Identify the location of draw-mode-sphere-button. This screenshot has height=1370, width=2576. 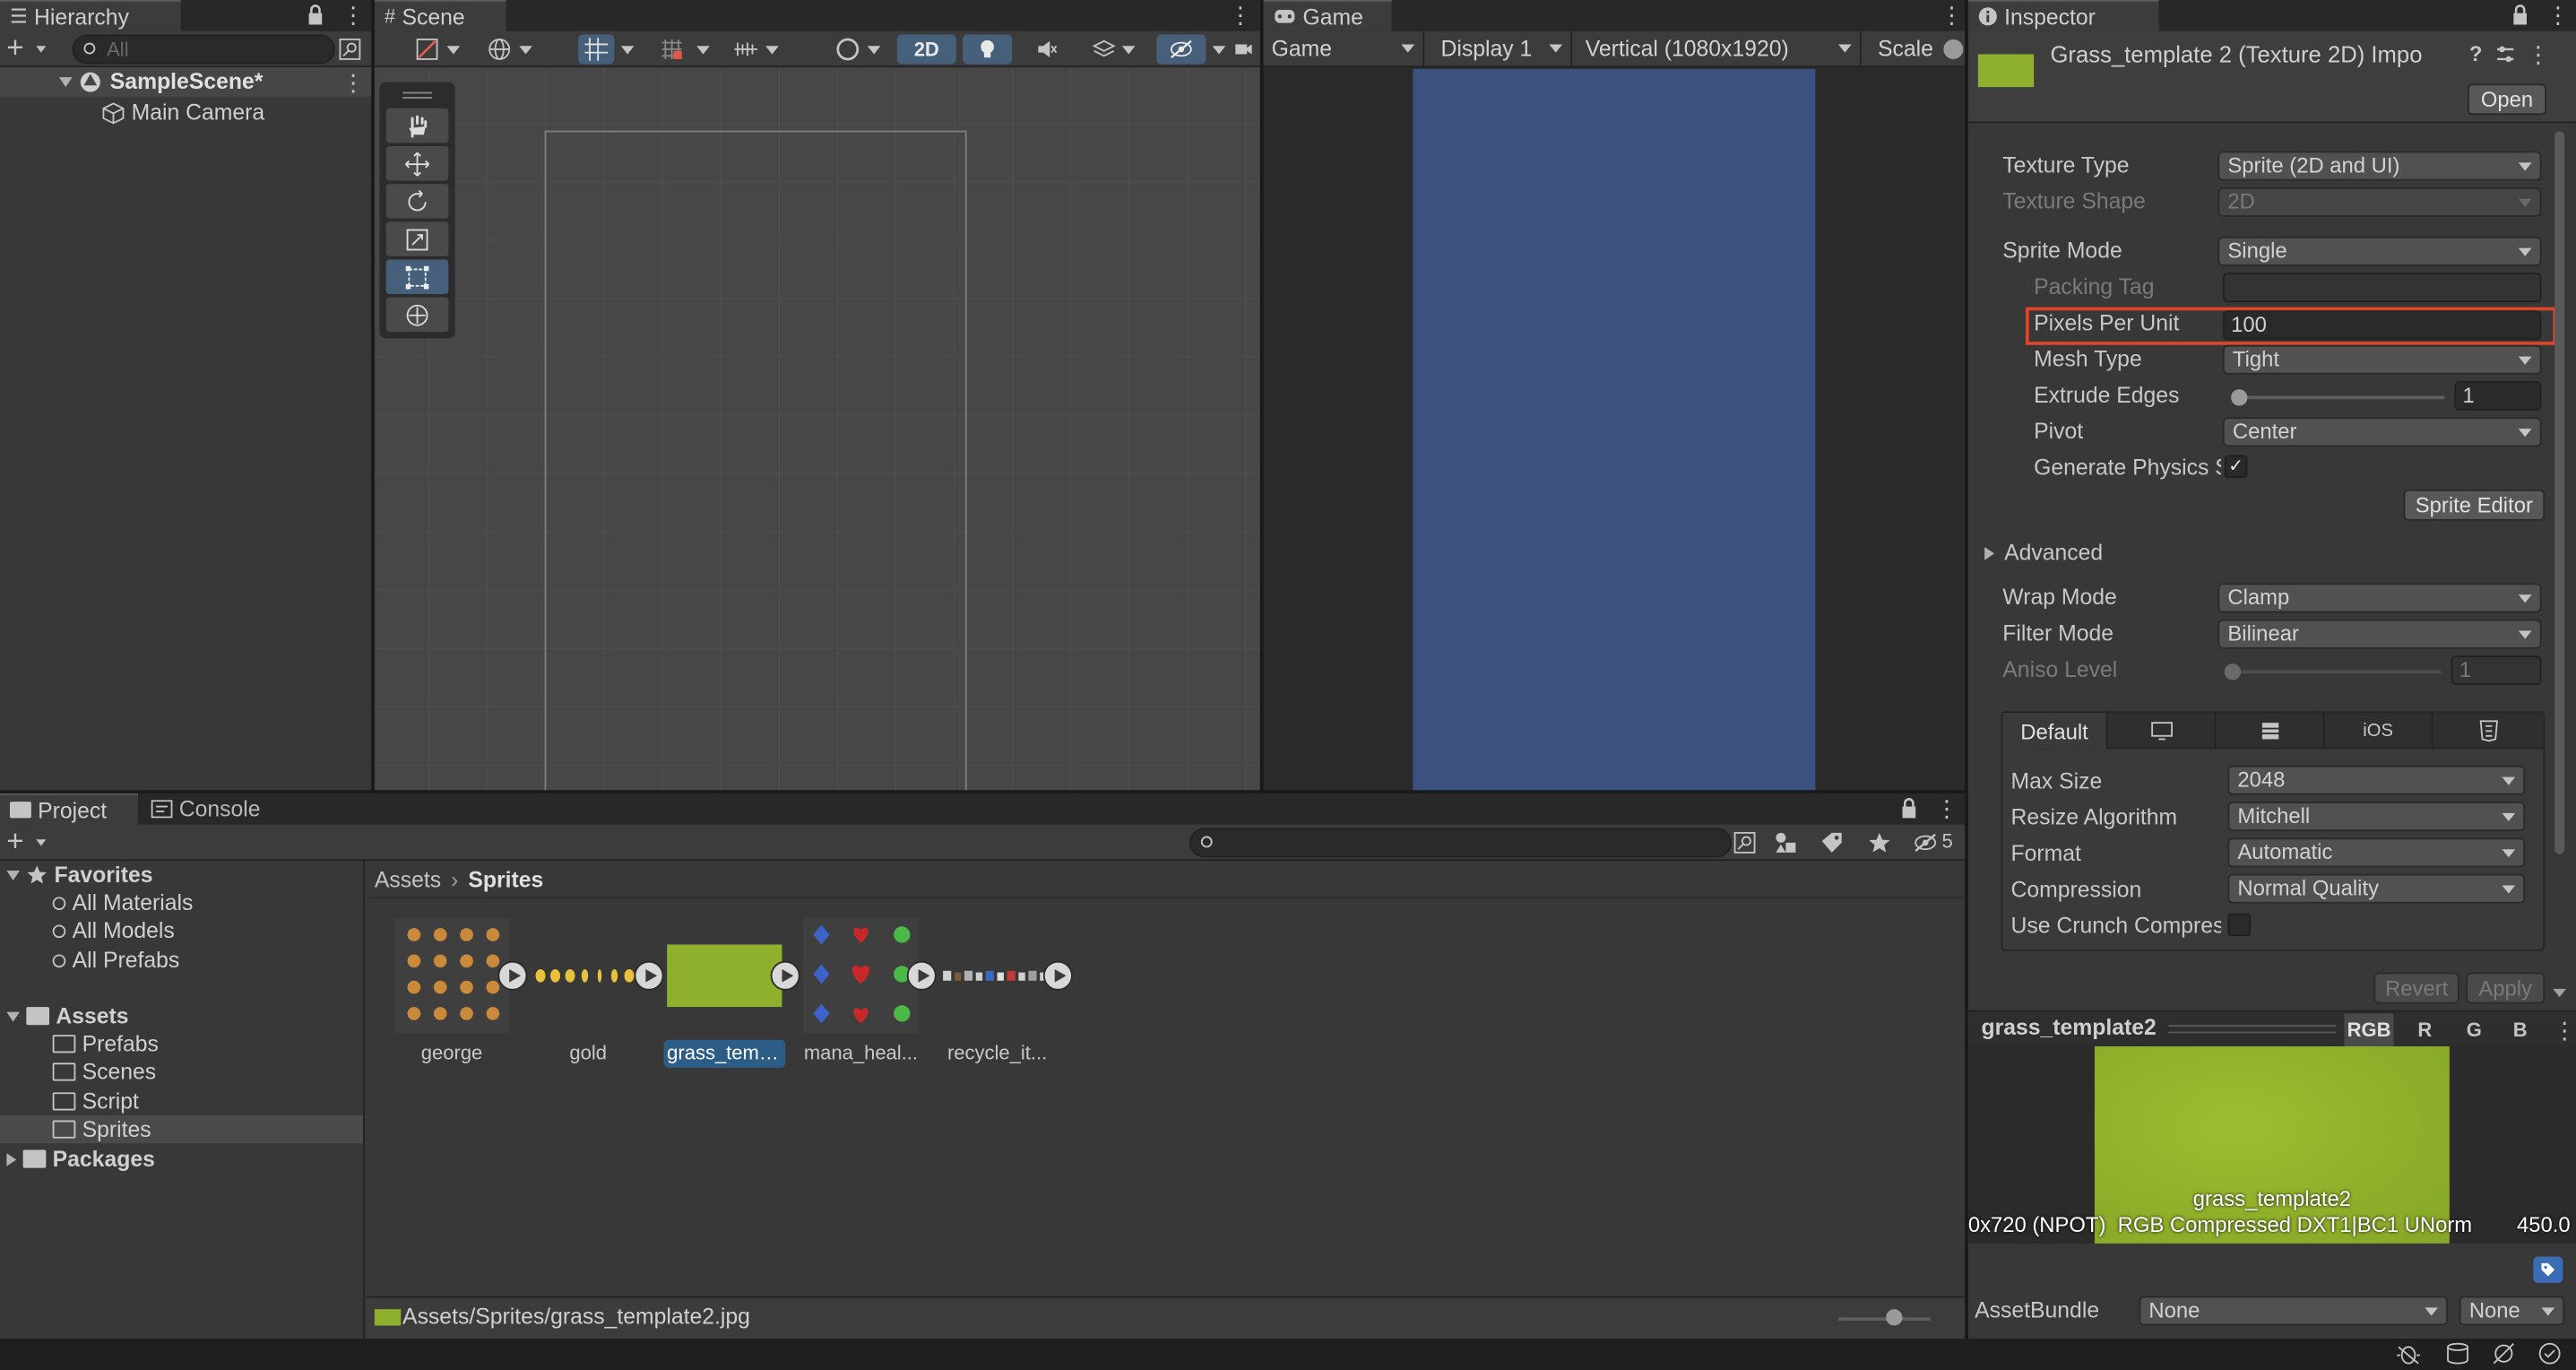
(857, 49).